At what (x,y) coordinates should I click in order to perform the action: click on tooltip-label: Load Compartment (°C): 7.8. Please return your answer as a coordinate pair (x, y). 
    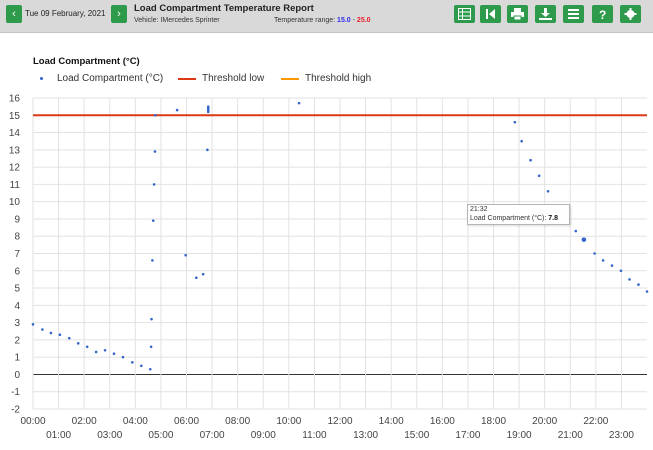
    Looking at the image, I should click on (514, 218).